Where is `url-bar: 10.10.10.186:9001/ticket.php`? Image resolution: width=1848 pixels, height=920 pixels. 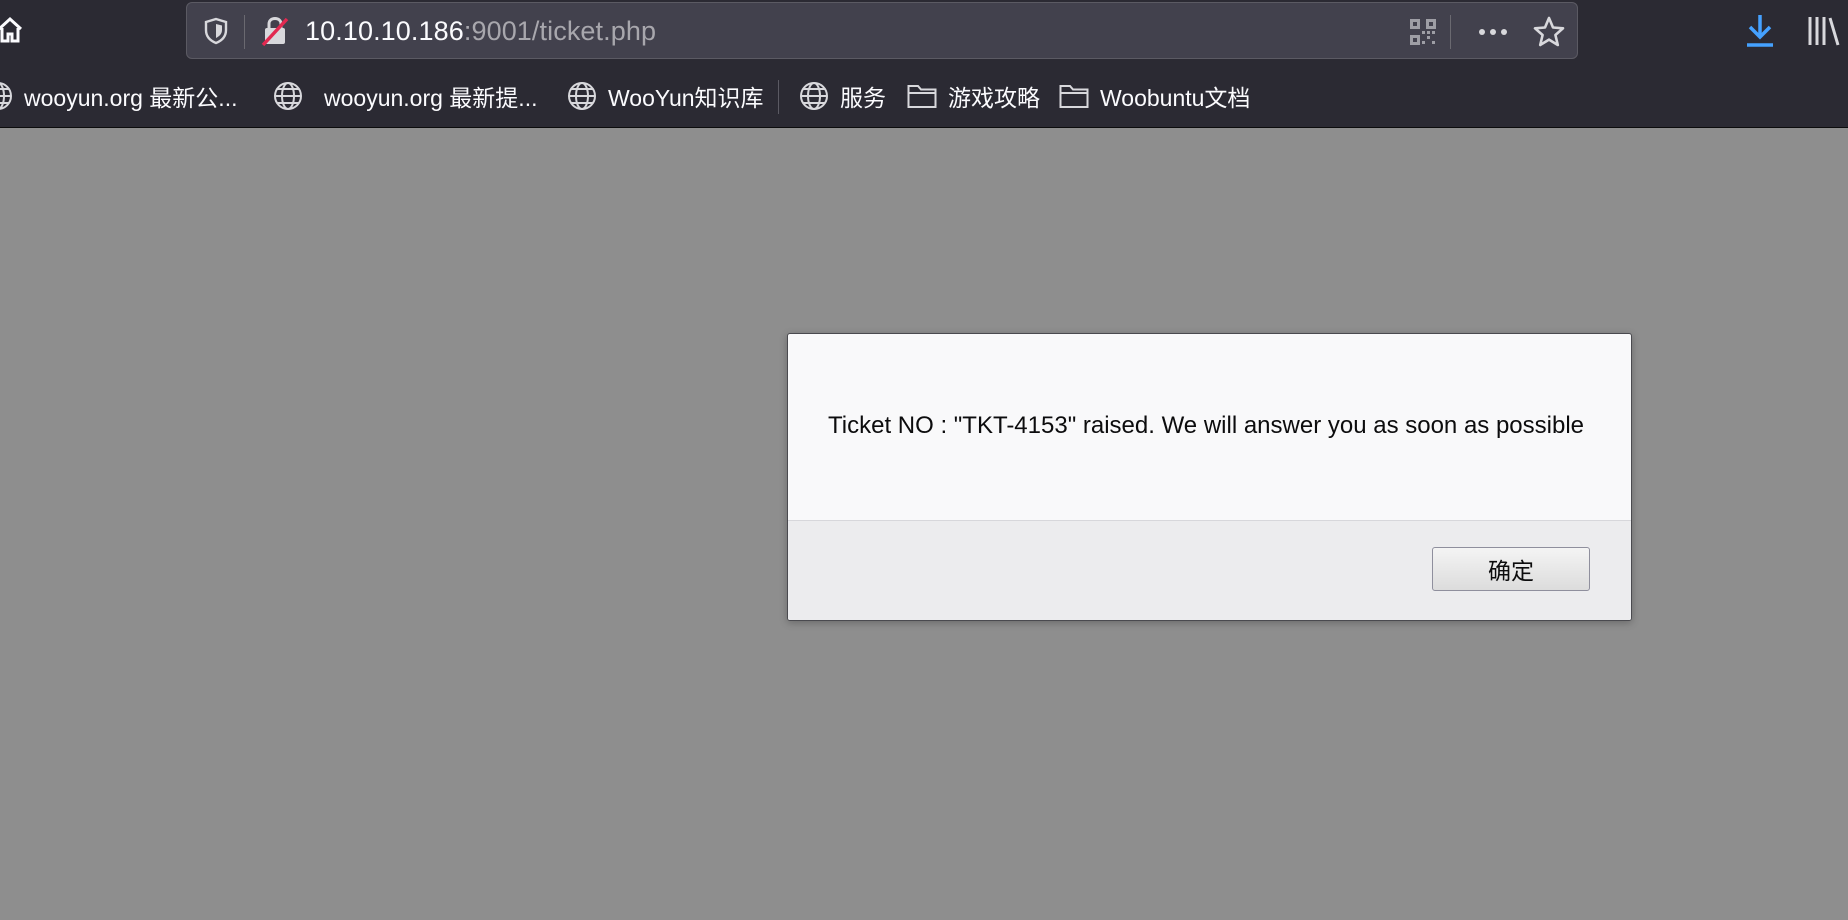
url-bar: 10.10.10.186:9001/ticket.php is located at coordinates (882, 30).